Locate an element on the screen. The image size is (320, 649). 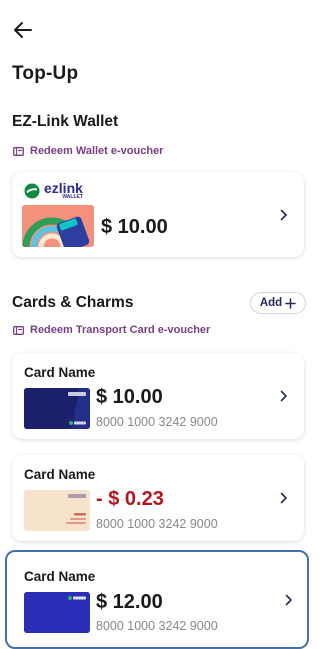
back-button is located at coordinates (23, 30).